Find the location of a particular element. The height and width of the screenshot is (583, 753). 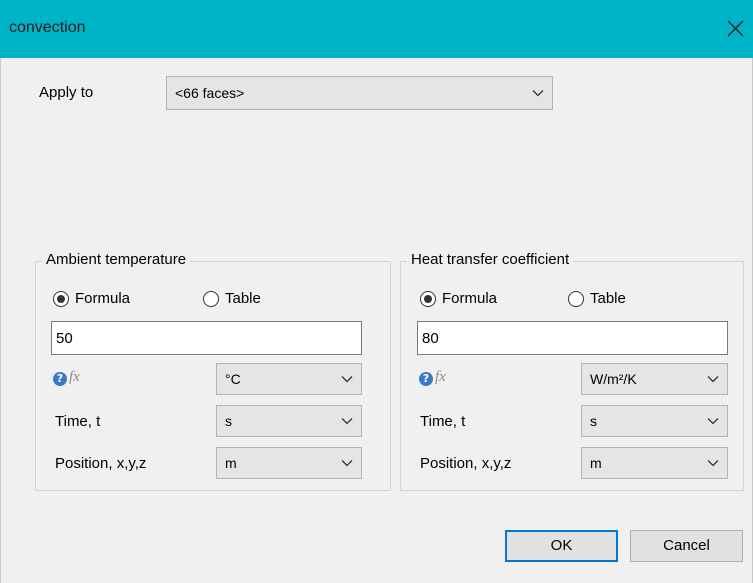

close-button is located at coordinates (735, 29).